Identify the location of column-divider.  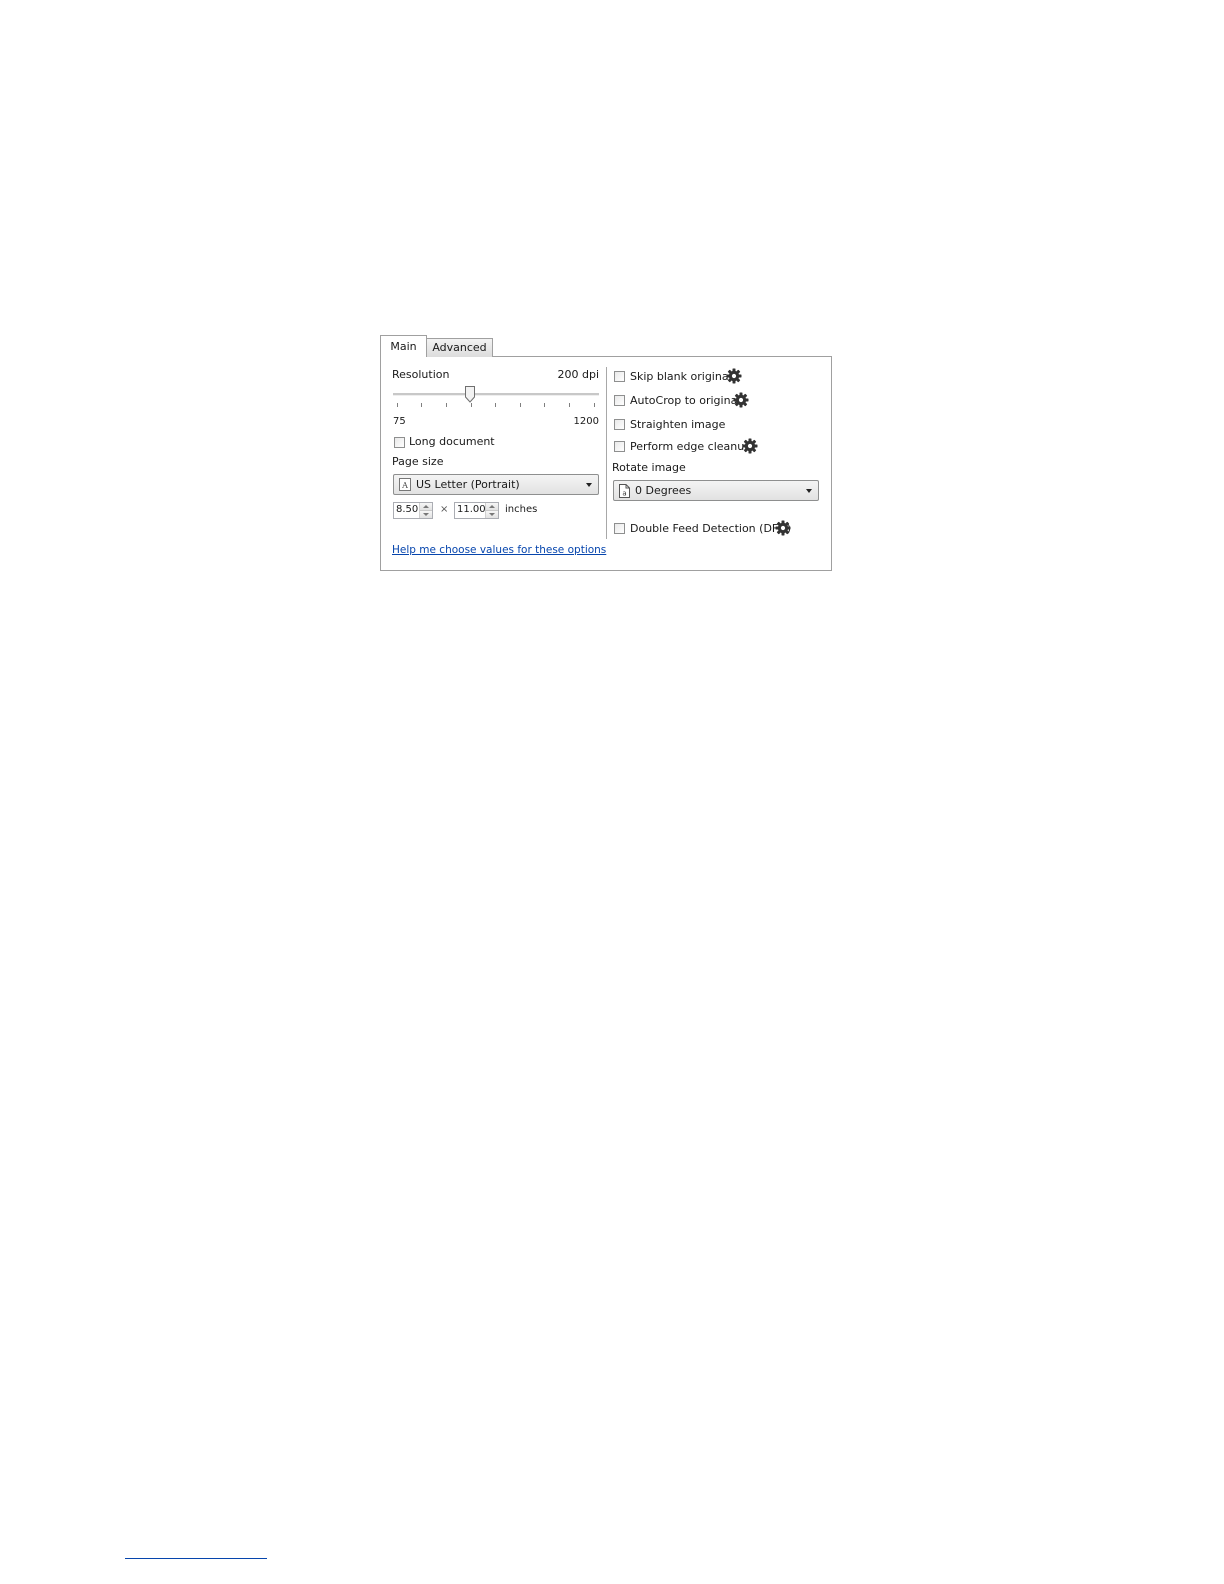
(606, 453).